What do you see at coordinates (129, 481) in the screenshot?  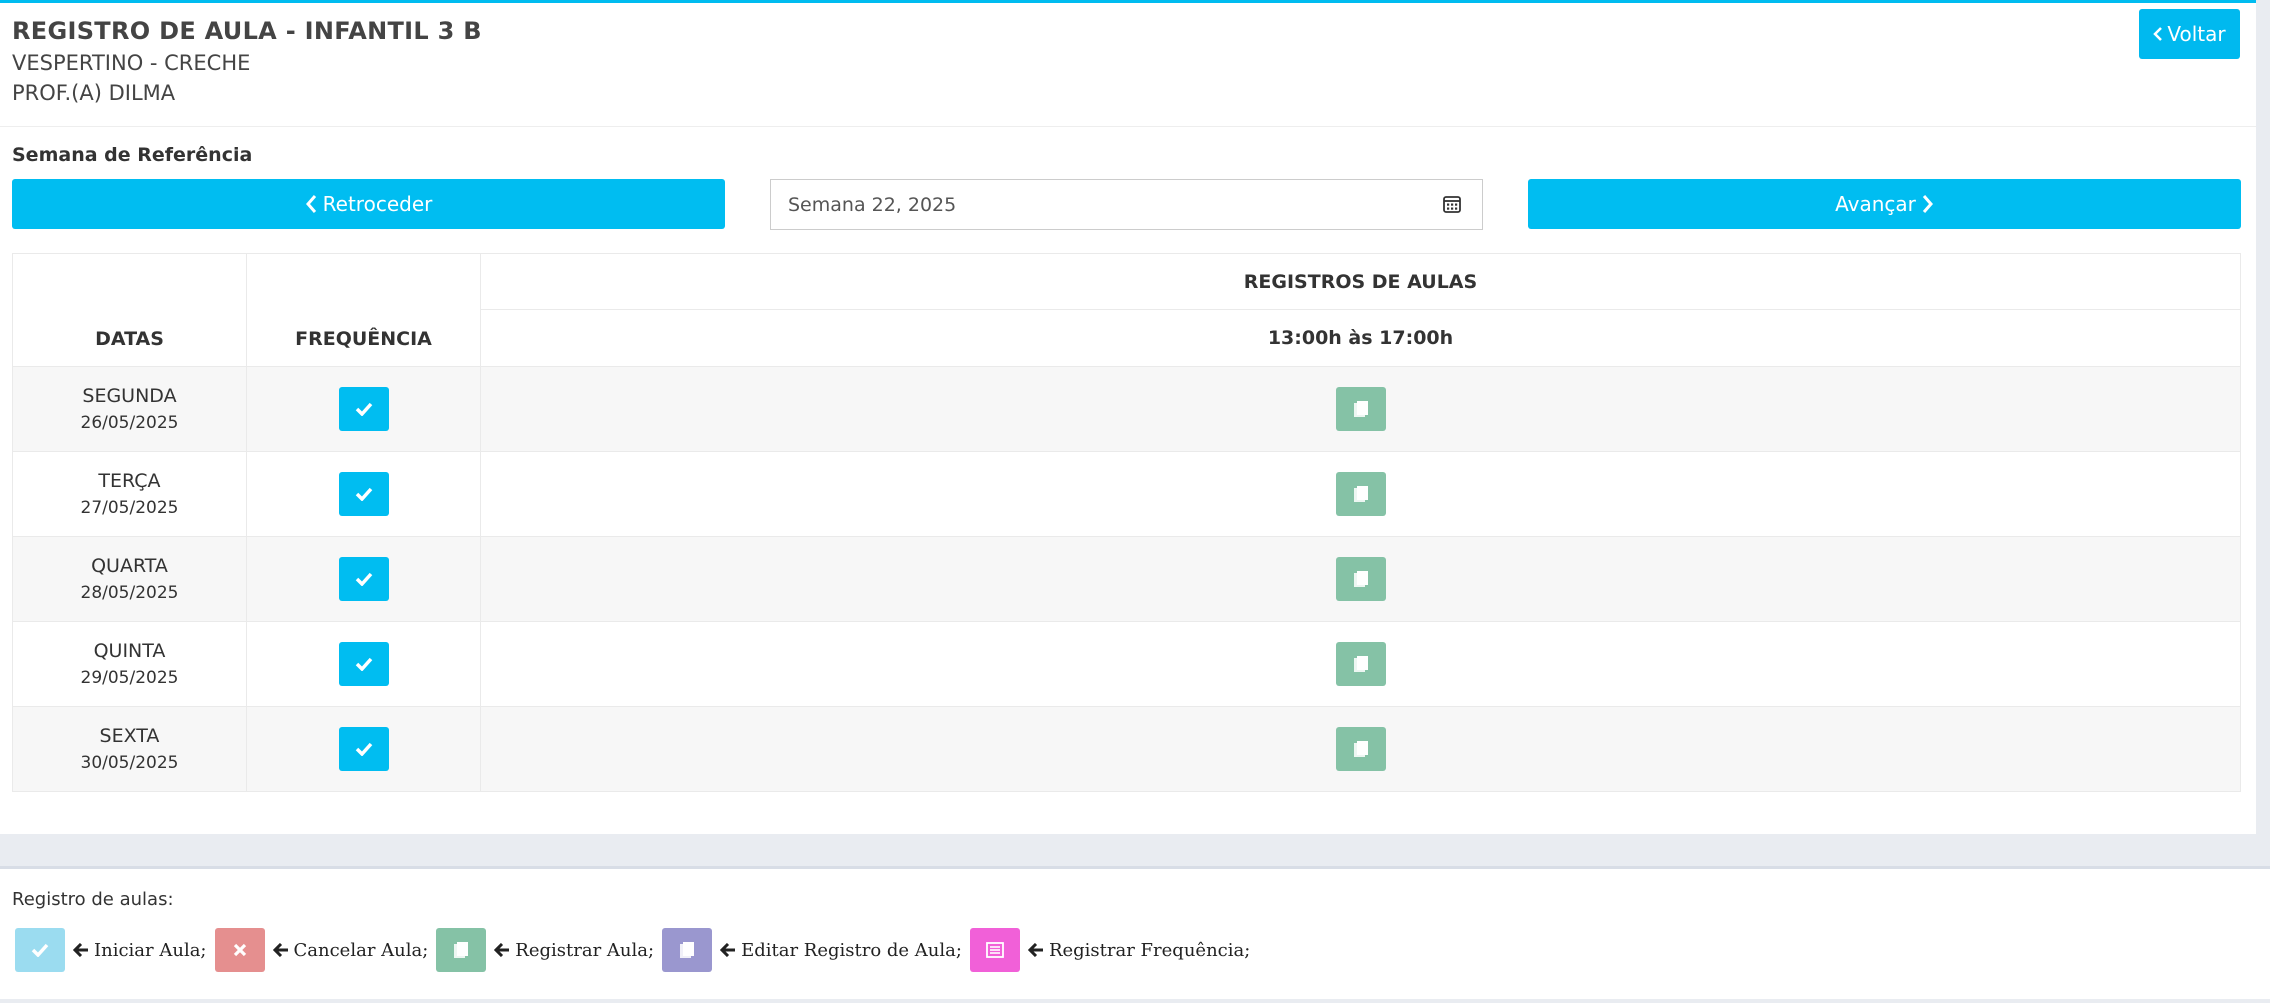 I see `day-name: TERÇA` at bounding box center [129, 481].